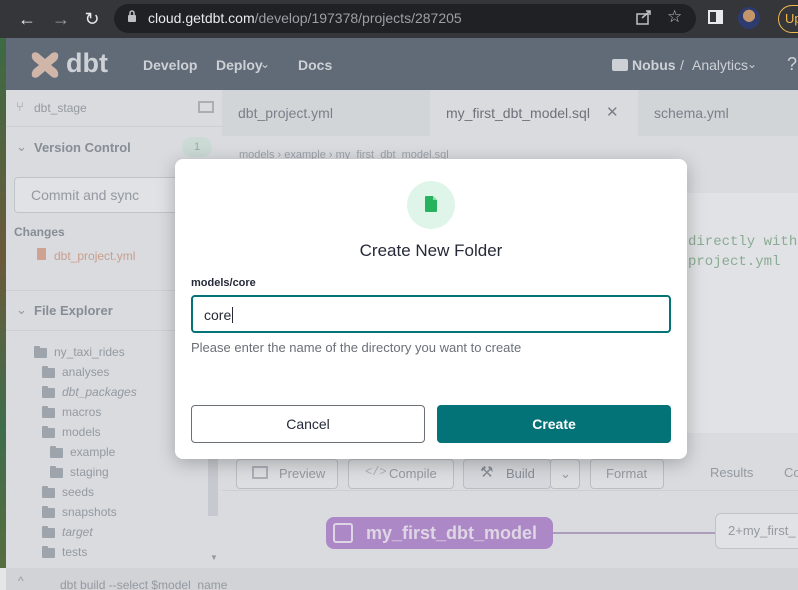  I want to click on new-file-icon-badge, so click(431, 205).